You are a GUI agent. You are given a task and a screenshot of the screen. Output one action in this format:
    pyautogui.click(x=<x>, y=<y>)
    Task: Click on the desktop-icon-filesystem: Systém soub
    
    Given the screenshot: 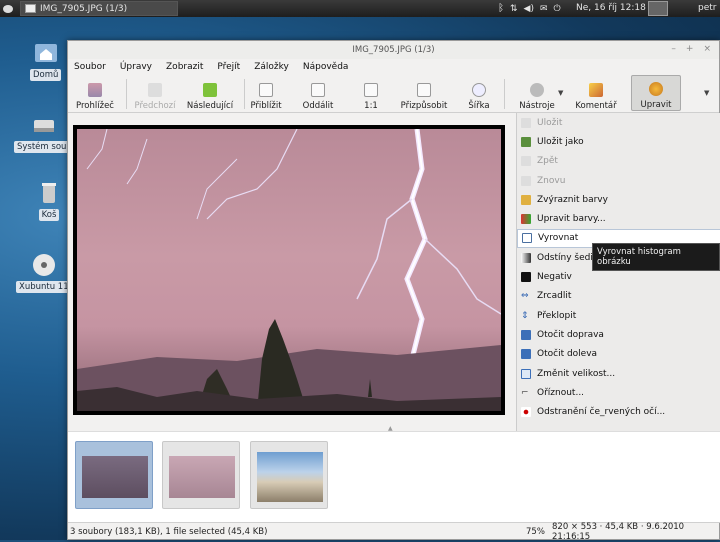 What is the action you would take?
    pyautogui.click(x=44, y=132)
    